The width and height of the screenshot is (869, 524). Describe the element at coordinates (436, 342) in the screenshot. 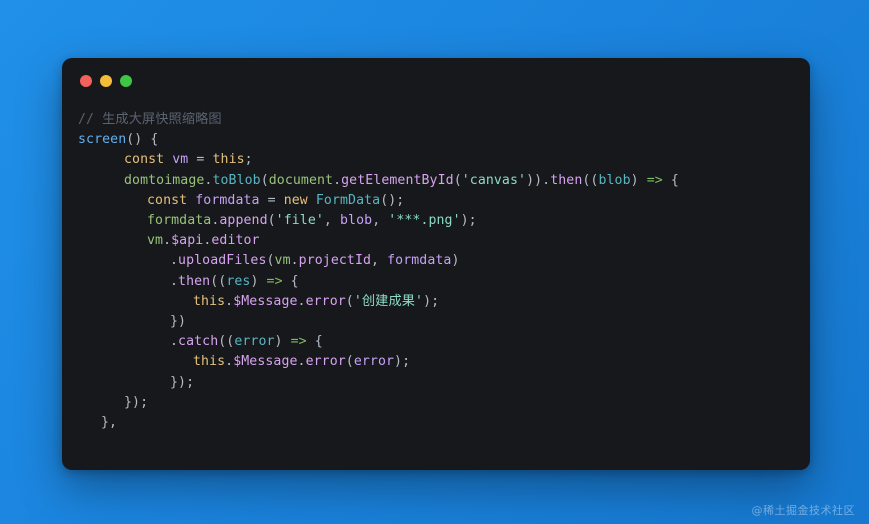

I see `code-line: .catch((error) => {` at that location.